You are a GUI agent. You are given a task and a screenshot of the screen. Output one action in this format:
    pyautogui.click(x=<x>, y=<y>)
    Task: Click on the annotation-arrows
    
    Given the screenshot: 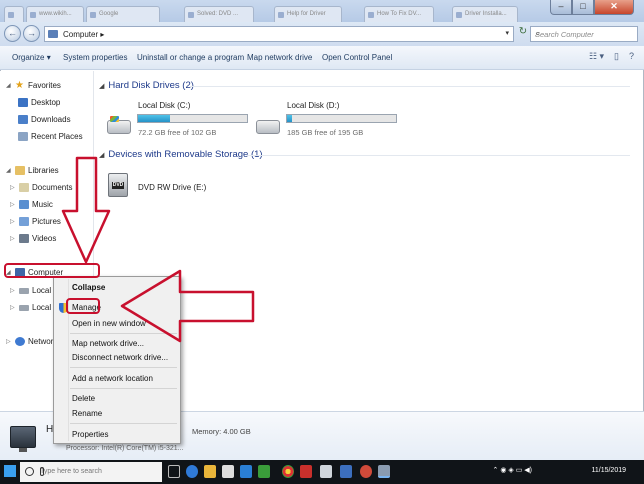 What is the action you would take?
    pyautogui.click(x=158, y=249)
    